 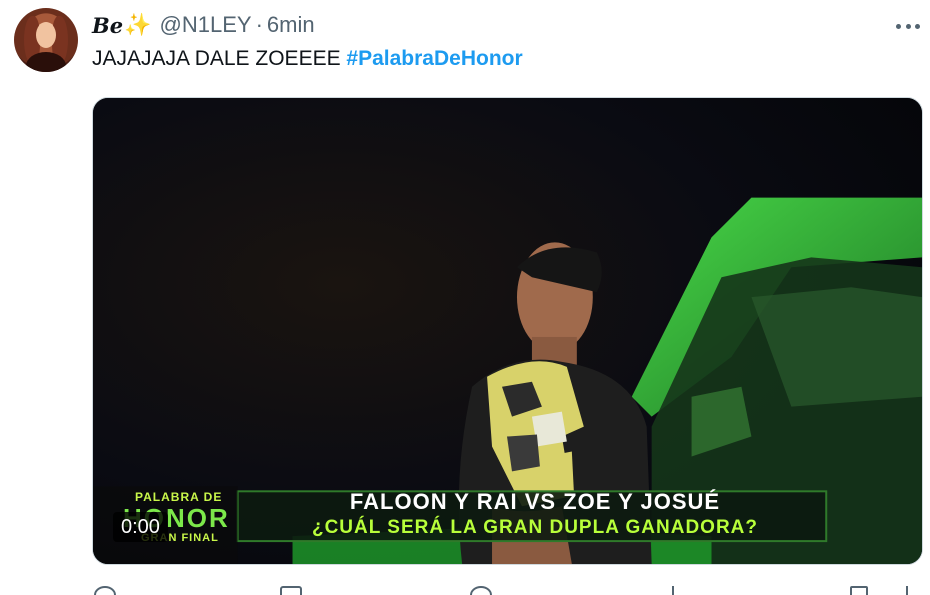 What do you see at coordinates (291, 25) in the screenshot?
I see `tweet-time: 6min` at bounding box center [291, 25].